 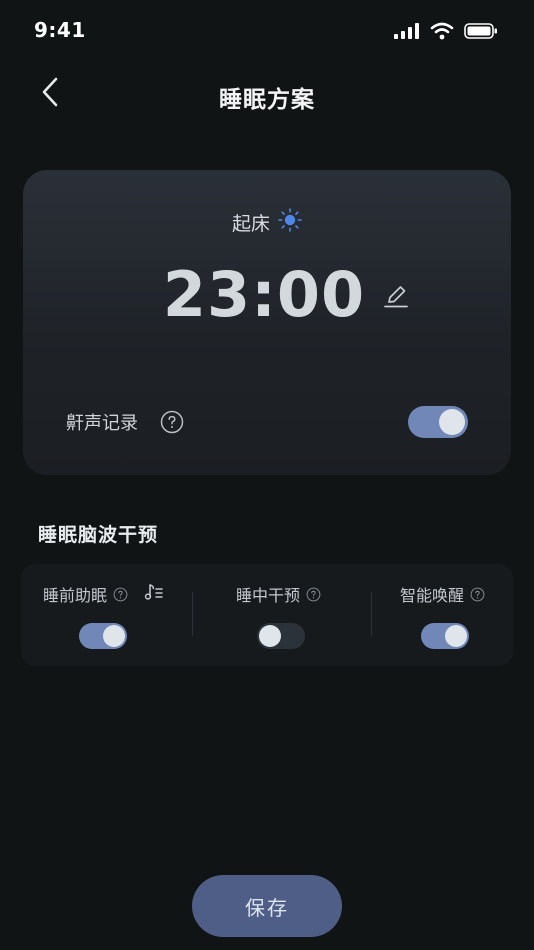 I want to click on smart-wake-help-icon, so click(x=477, y=594).